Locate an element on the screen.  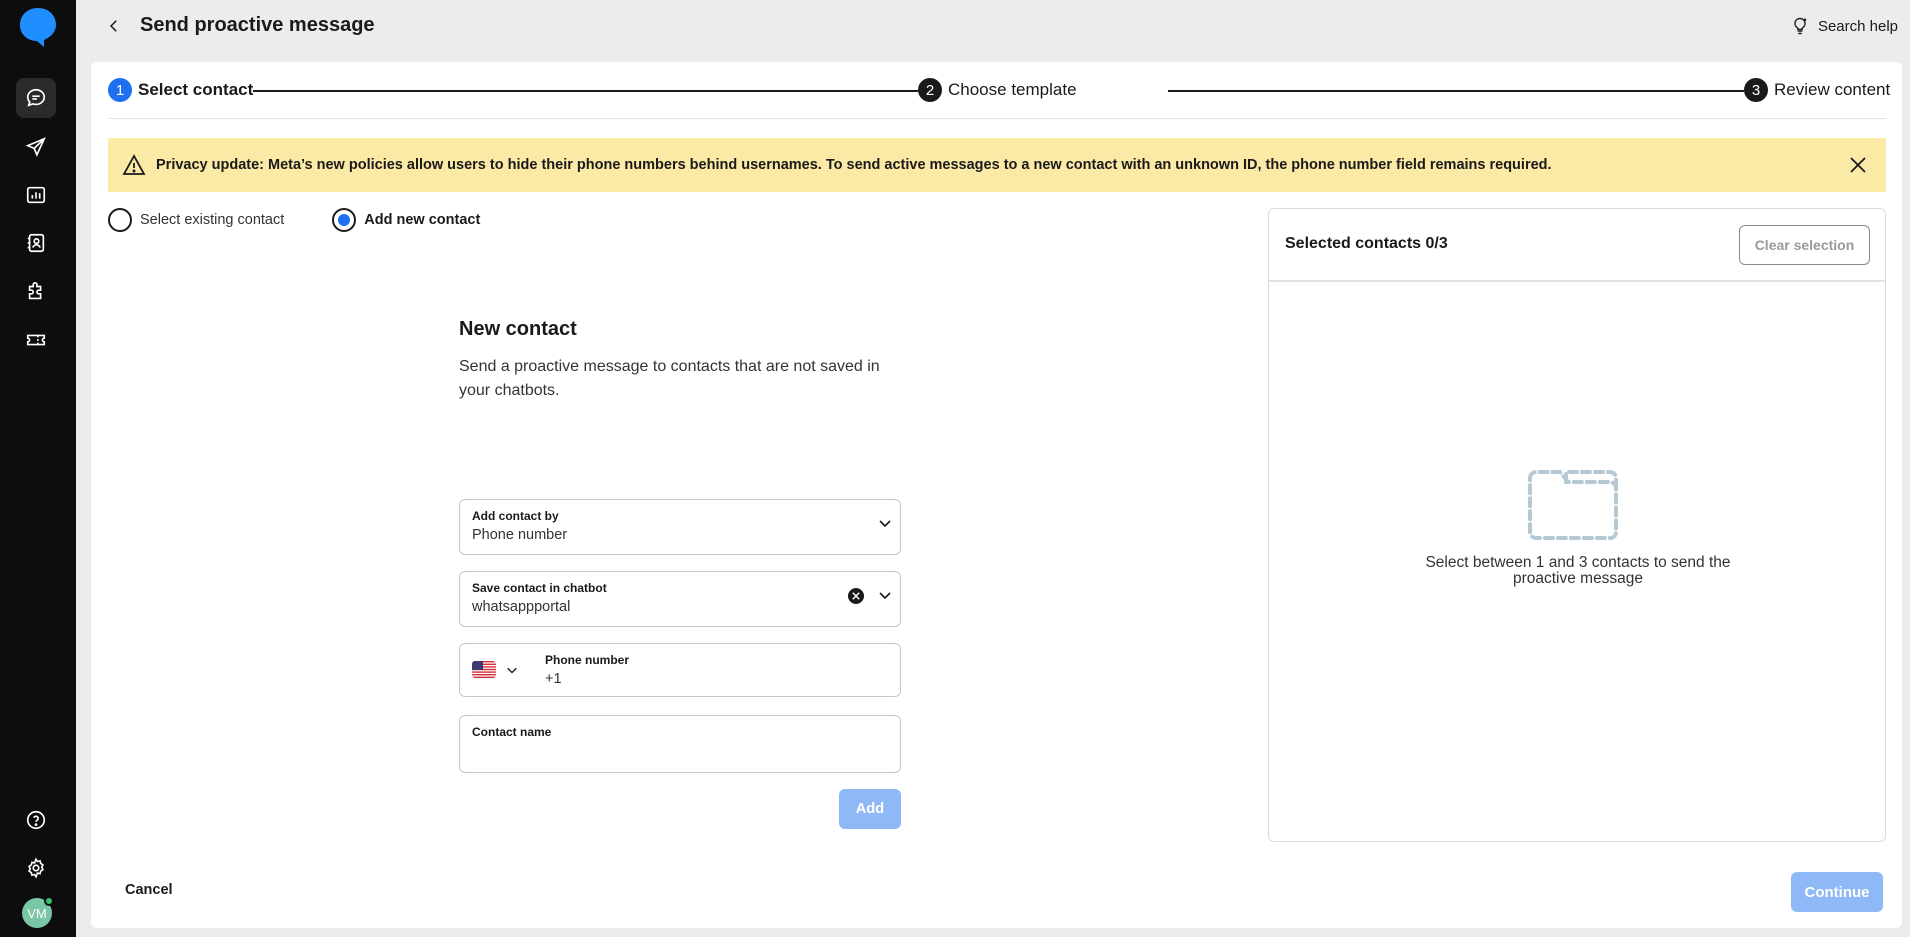
clear-value-icon is located at coordinates (856, 596).